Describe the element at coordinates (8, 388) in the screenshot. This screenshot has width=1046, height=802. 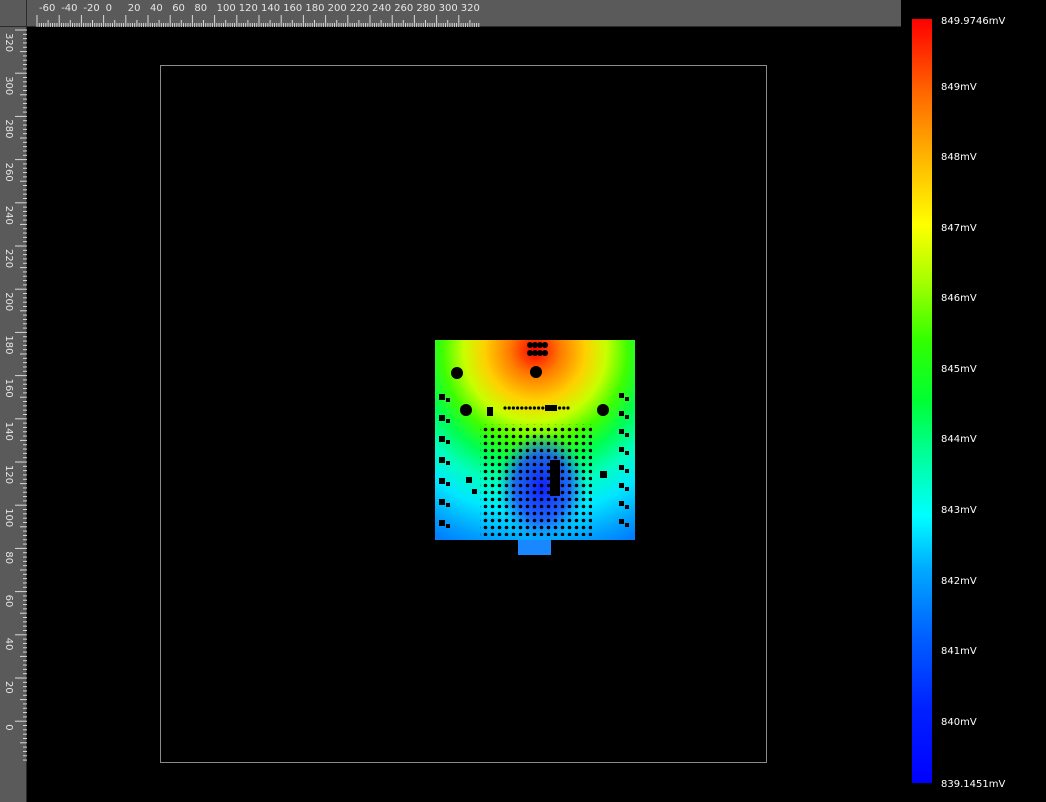
I see `ruler-left-label: 160` at that location.